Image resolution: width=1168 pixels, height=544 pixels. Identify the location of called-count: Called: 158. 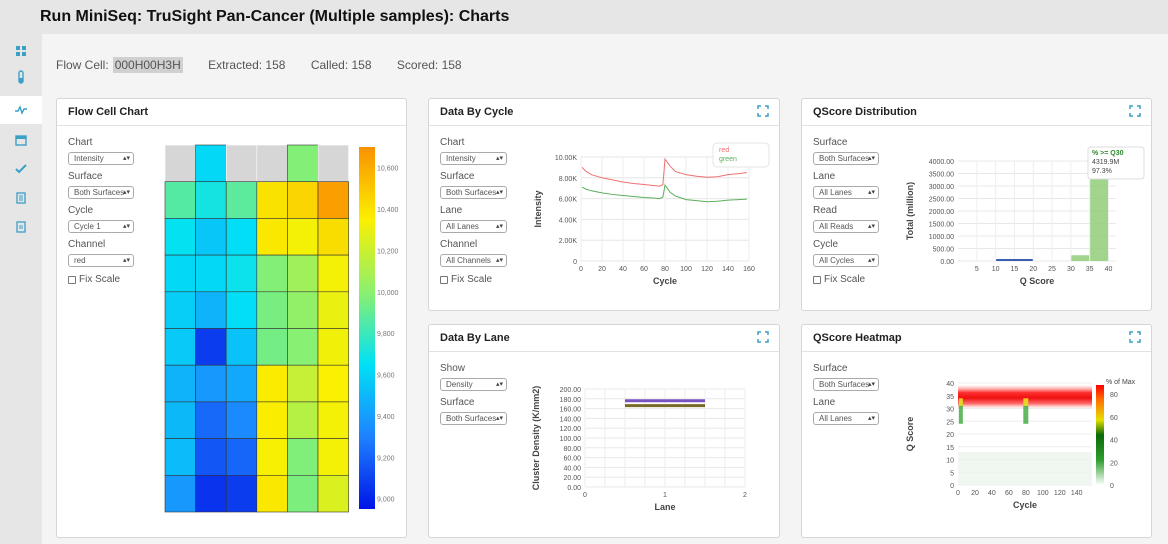
(341, 65).